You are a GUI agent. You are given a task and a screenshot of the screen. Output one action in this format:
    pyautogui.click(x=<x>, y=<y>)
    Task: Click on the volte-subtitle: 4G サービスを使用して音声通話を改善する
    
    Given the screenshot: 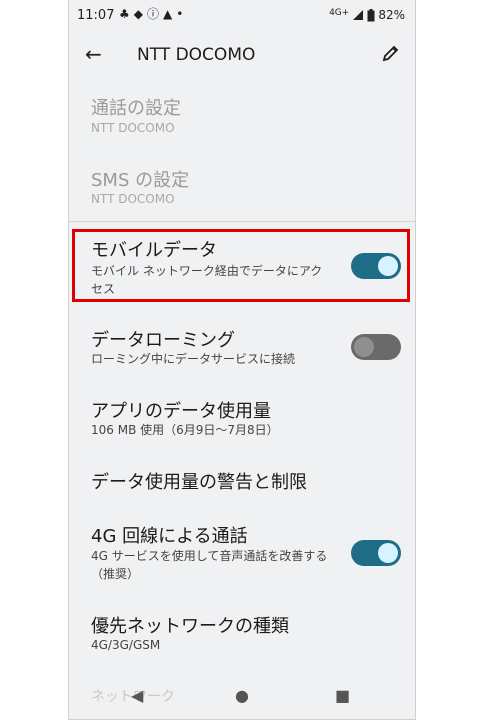 What is the action you would take?
    pyautogui.click(x=209, y=556)
    